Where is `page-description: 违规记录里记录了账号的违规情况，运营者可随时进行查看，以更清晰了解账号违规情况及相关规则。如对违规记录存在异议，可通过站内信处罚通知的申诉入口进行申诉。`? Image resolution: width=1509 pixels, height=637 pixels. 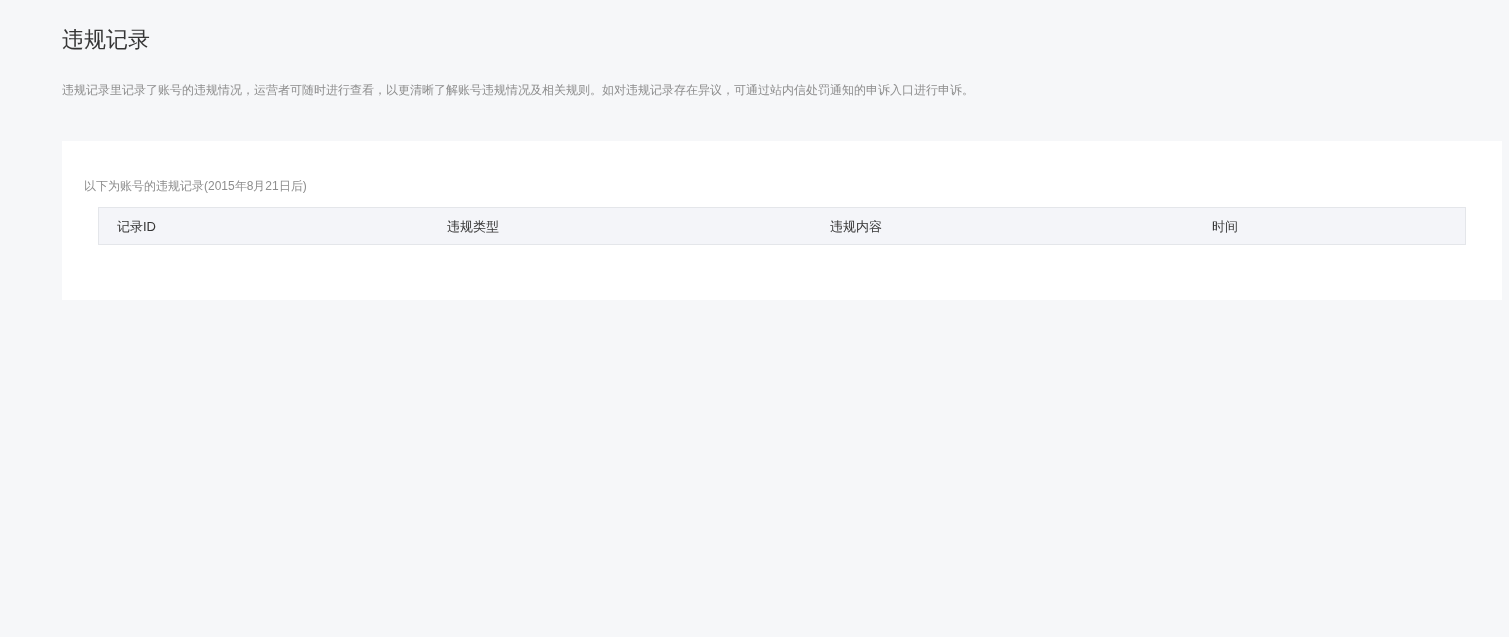
page-description: 违规记录里记录了账号的违规情况，运营者可随时进行查看，以更清晰了解账号违规情况及相关规则。如对违规记录存在异议，可通过站内信处罚通知的申诉入口进行申诉。 is located at coordinates (518, 90).